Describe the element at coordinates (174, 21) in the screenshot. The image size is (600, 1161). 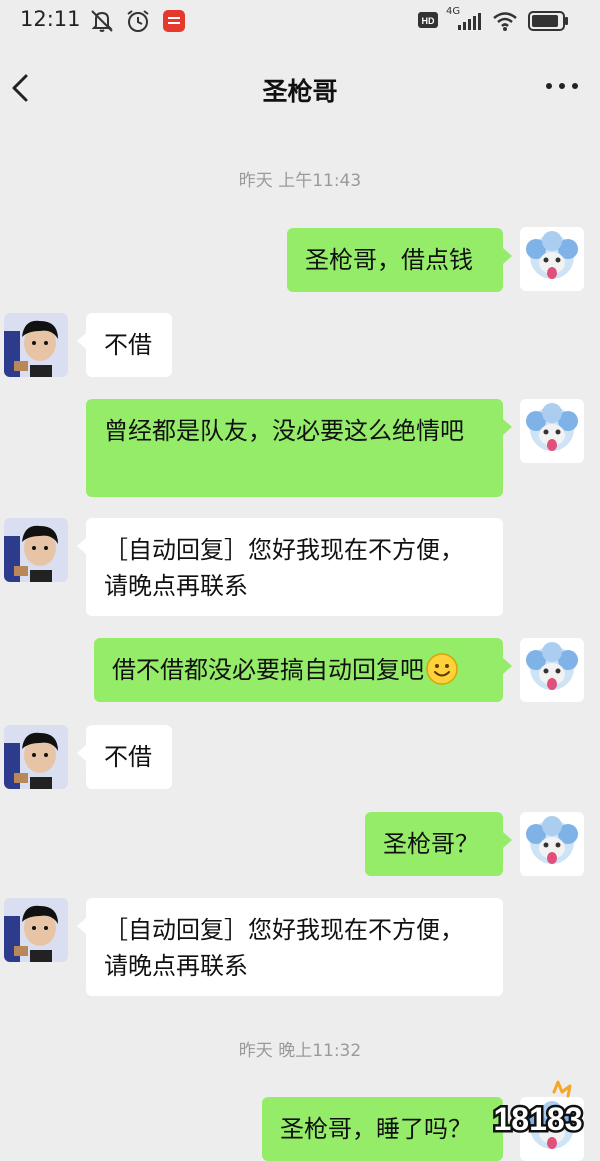
I see `app-notification-icon` at that location.